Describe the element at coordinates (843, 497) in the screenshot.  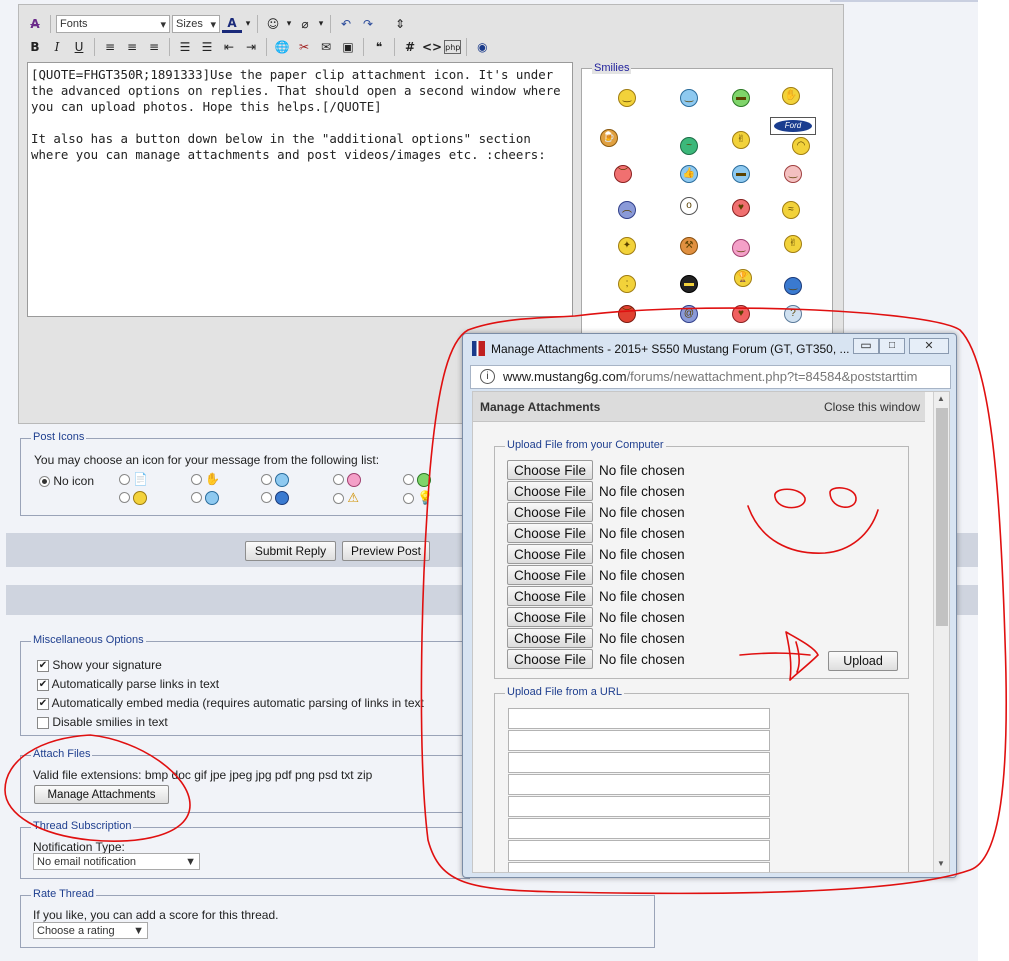
I see `annotation-smiley-right-eye` at that location.